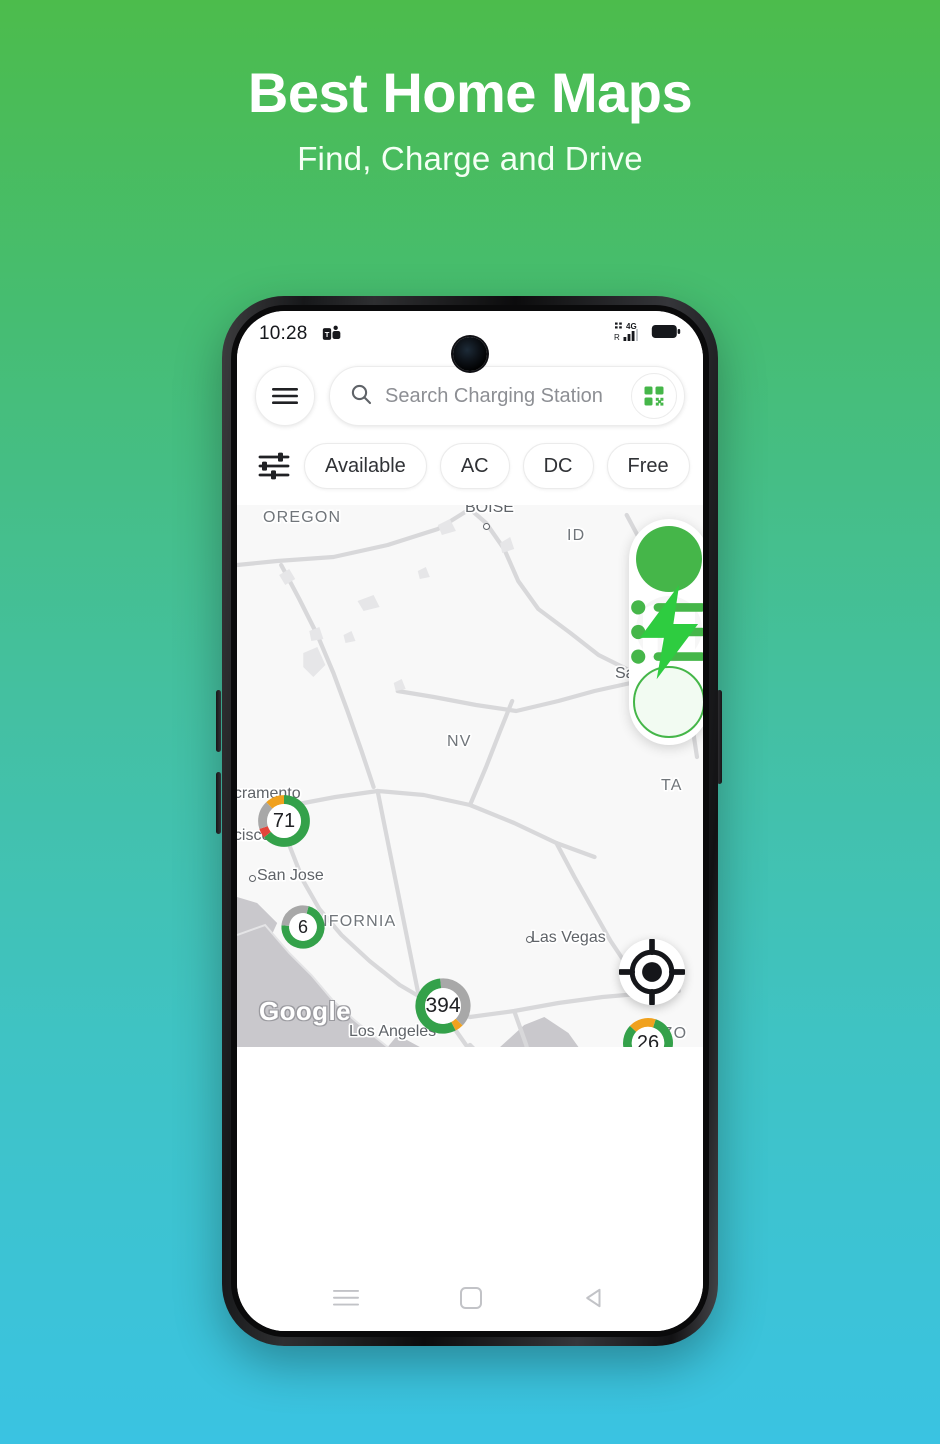  What do you see at coordinates (576, 535) in the screenshot?
I see `map-label-id: ID` at bounding box center [576, 535].